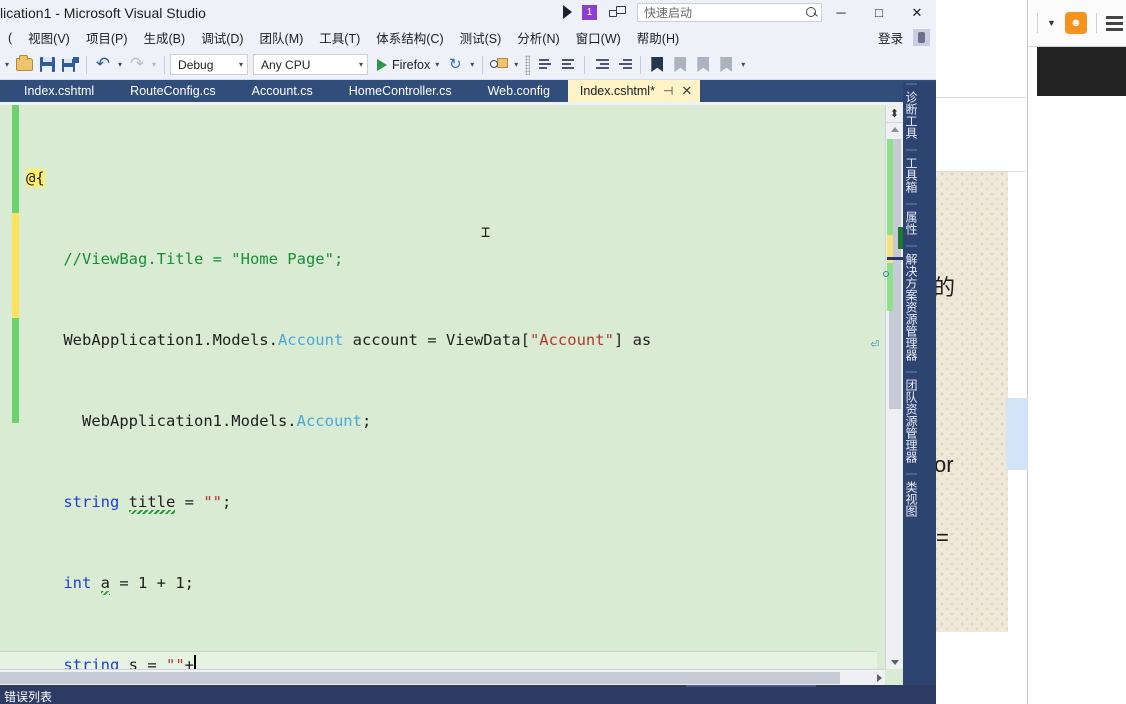 Image resolution: width=1126 pixels, height=704 pixels. What do you see at coordinates (894, 274) in the screenshot?
I see `scrollbar-thumb` at bounding box center [894, 274].